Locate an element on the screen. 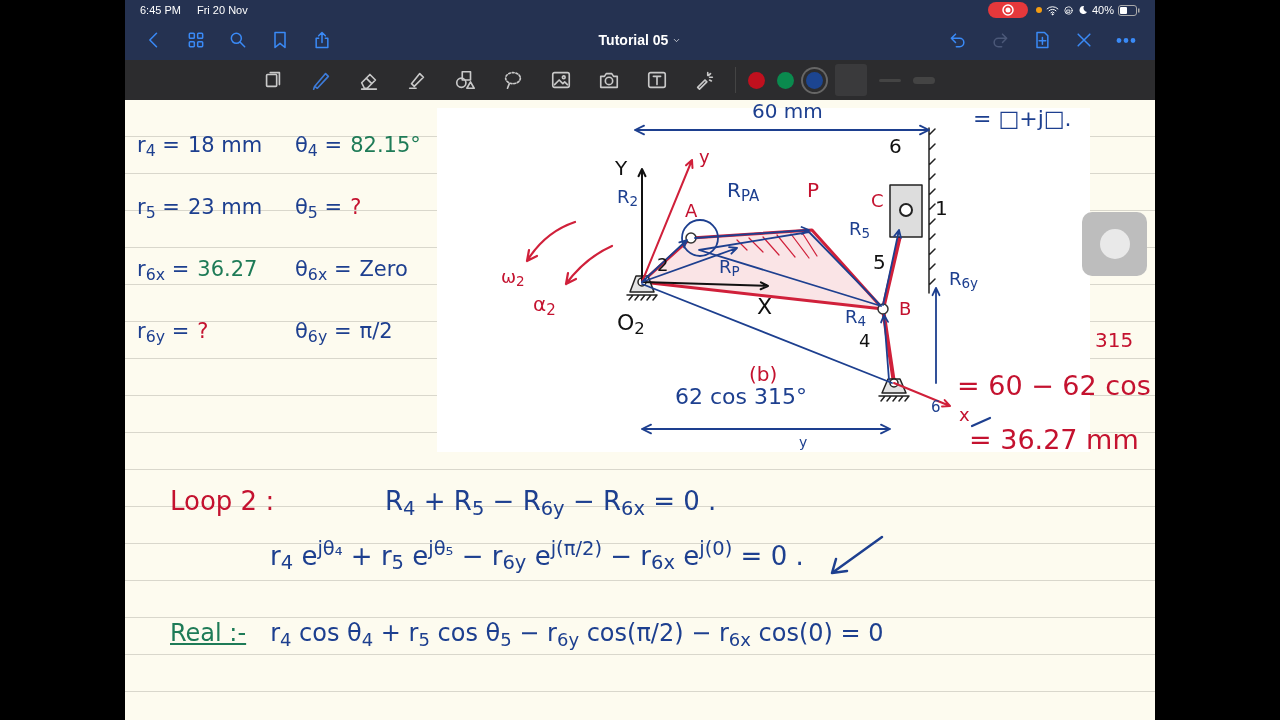  more-icon is located at coordinates (1126, 40).